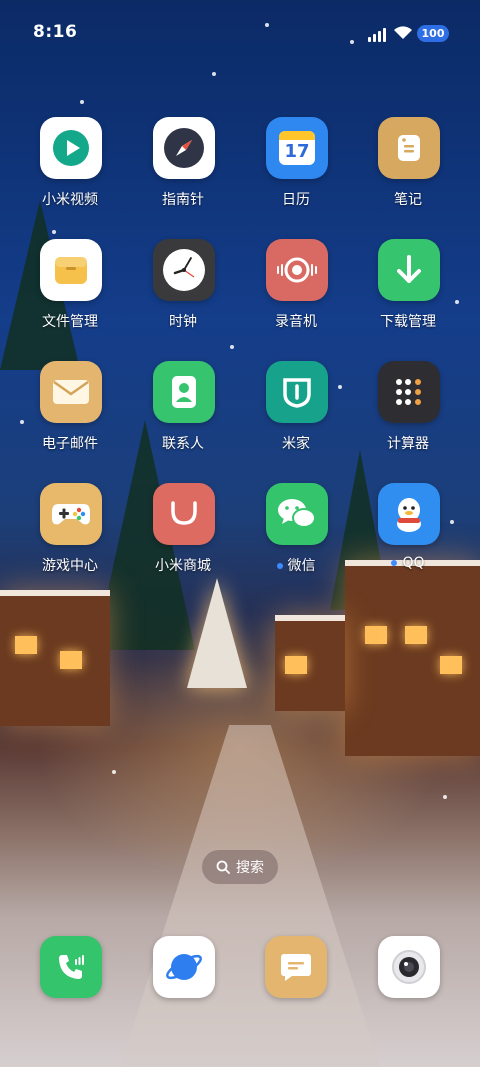  I want to click on app-contacts: 联系人, so click(183, 417).